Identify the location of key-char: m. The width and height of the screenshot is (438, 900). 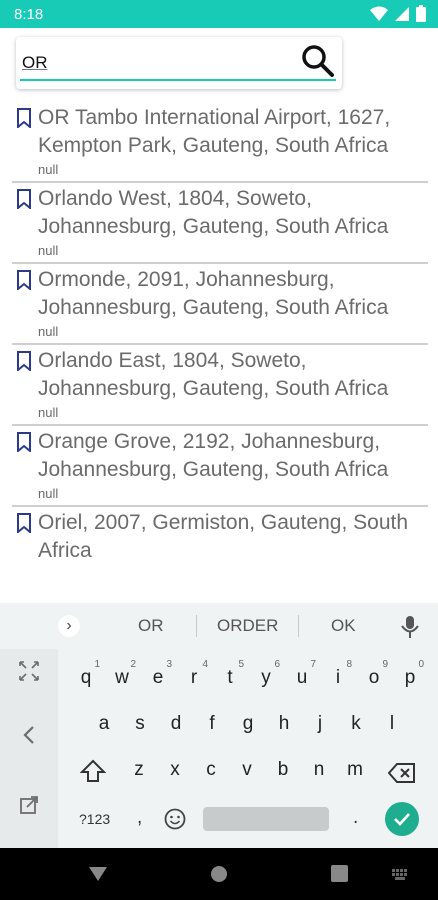
(355, 769).